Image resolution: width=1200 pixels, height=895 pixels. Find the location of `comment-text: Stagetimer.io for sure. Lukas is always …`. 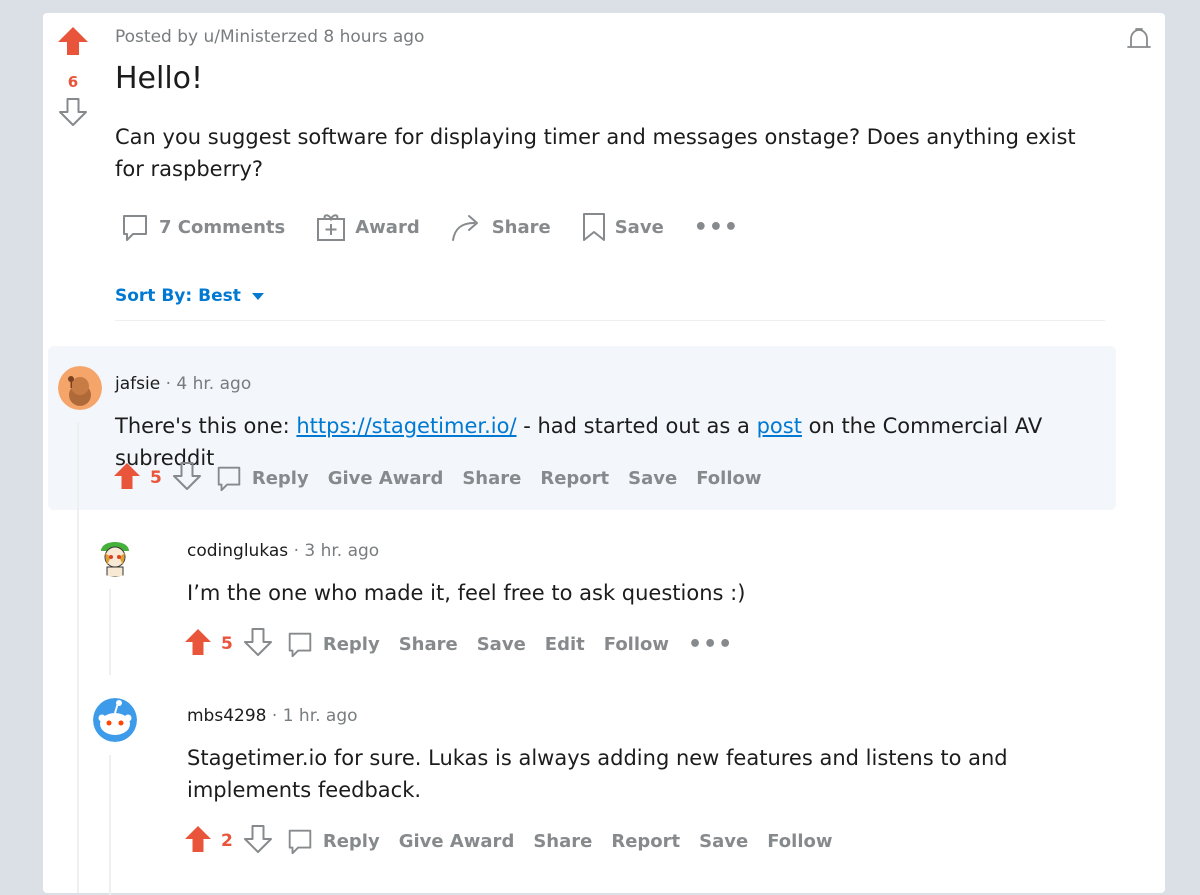

comment-text: Stagetimer.io for sure. Lukas is always … is located at coordinates (597, 774).